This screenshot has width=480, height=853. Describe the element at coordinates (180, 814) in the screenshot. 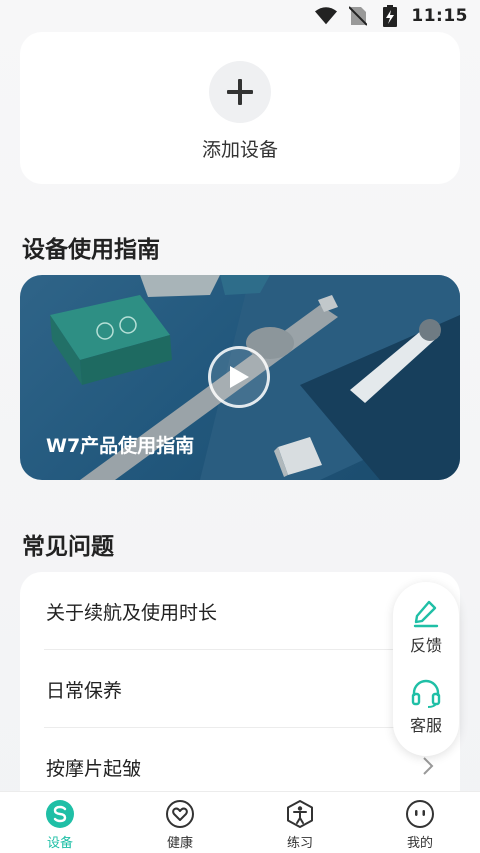

I see `heart-icon` at that location.